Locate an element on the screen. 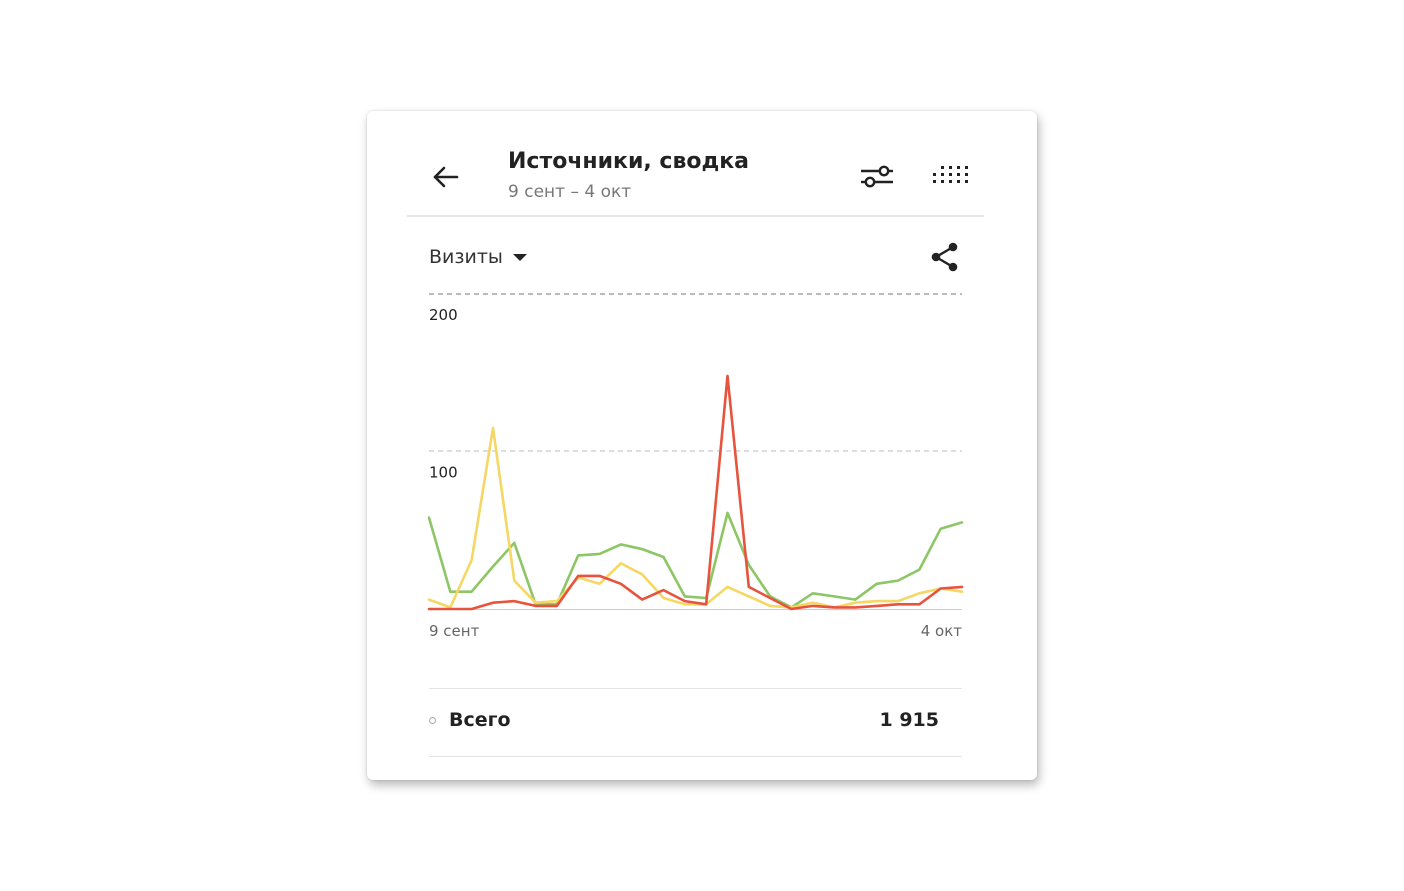 Image resolution: width=1404 pixels, height=891 pixels. y-tick-label-200: 200 is located at coordinates (443, 315).